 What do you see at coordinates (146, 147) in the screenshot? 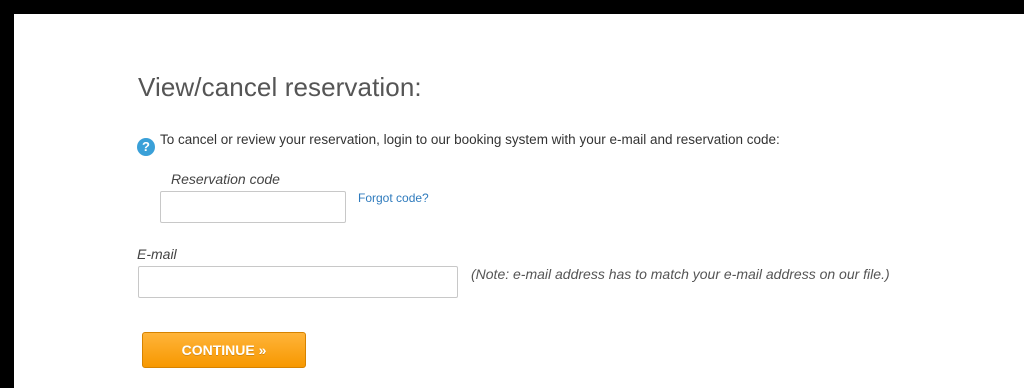
I see `help-icon: ?` at bounding box center [146, 147].